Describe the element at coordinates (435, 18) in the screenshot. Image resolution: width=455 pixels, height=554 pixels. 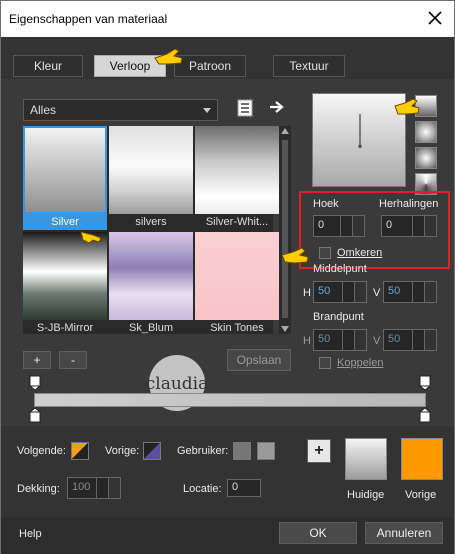
I see `close-icon` at that location.